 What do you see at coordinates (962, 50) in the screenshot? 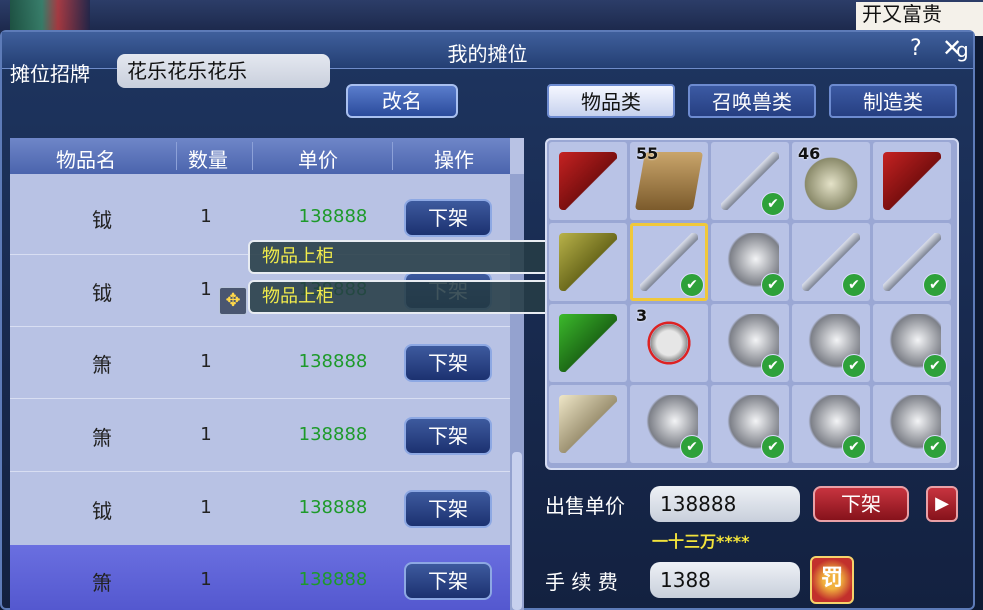
I see `background-text-g: g` at bounding box center [962, 50].